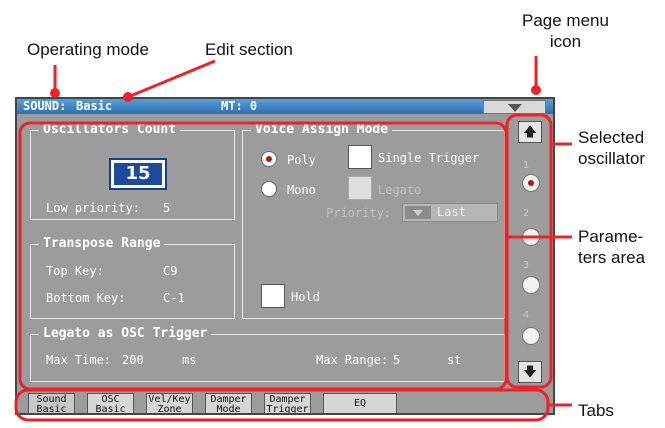 This screenshot has height=428, width=665. What do you see at coordinates (110, 403) in the screenshot?
I see `tab-osc-basic: OSC Basic` at bounding box center [110, 403].